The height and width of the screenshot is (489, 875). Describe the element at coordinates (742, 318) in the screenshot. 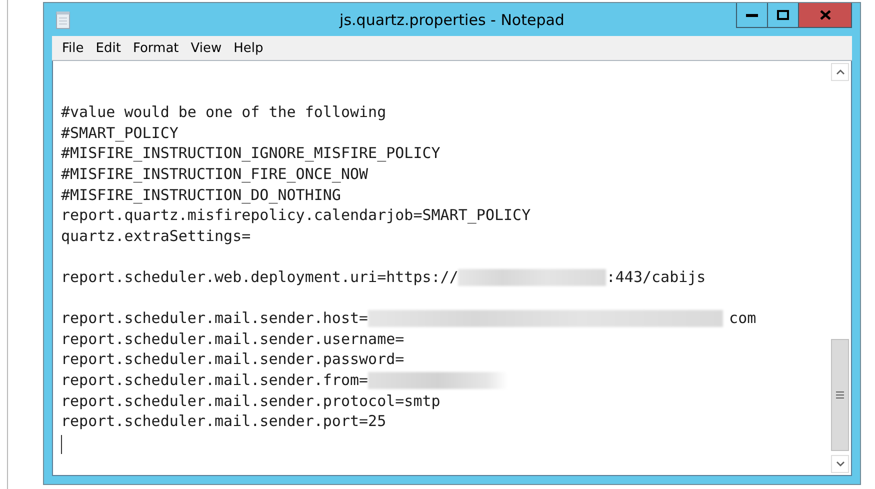

I see `code-text: com` at that location.